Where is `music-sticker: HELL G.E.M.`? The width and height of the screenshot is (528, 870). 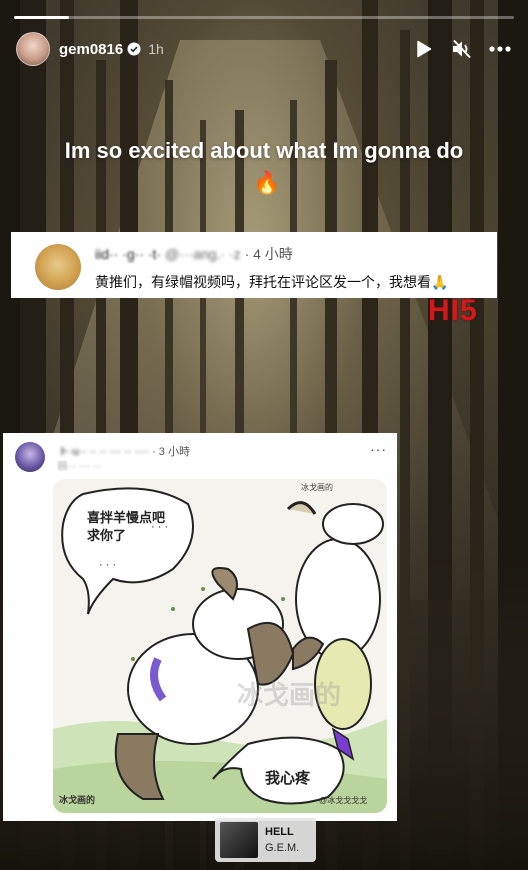
music-sticker: HELL G.E.M. is located at coordinates (265, 840).